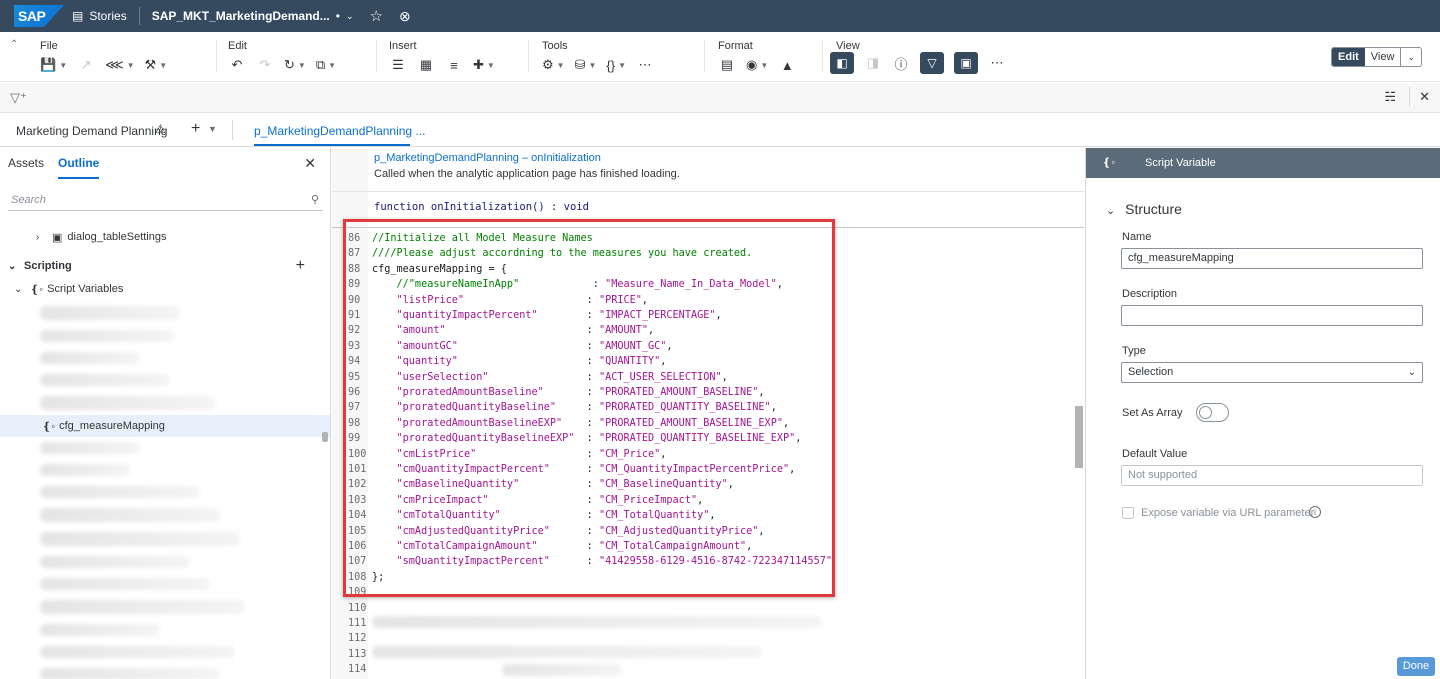  Describe the element at coordinates (86, 65) in the screenshot. I see `export-button: ↗` at that location.